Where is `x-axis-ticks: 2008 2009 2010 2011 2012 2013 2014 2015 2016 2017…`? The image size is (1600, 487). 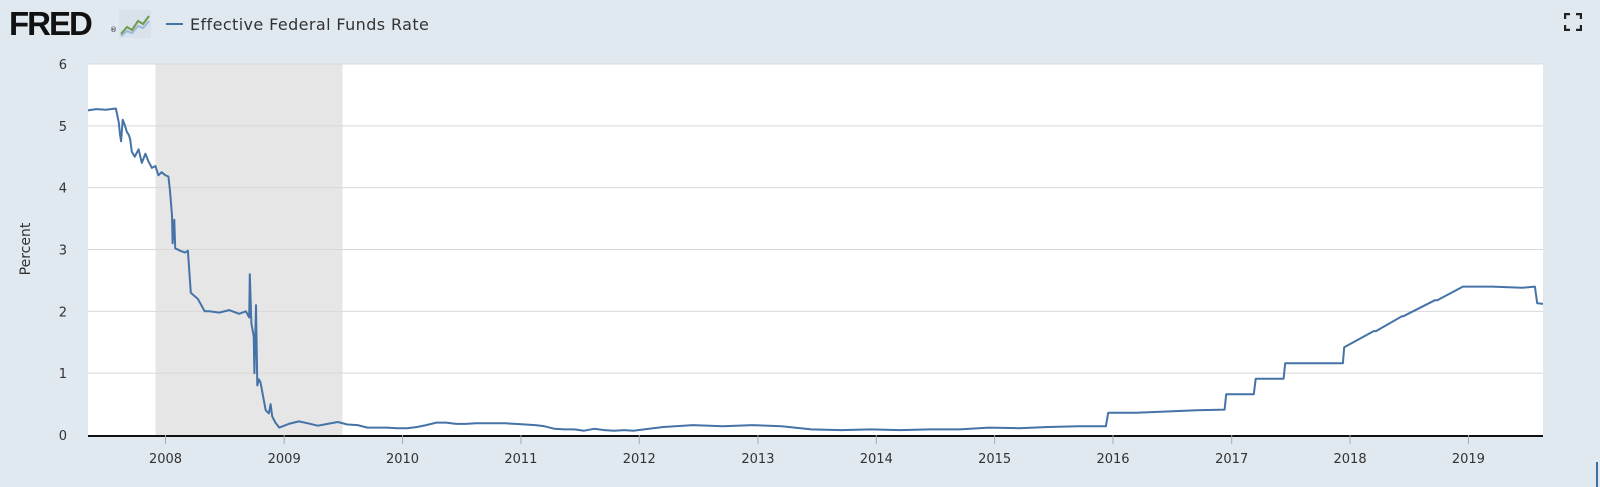 x-axis-ticks: 2008 2009 2010 2011 2012 2013 2014 2015 2016 2017… is located at coordinates (817, 451).